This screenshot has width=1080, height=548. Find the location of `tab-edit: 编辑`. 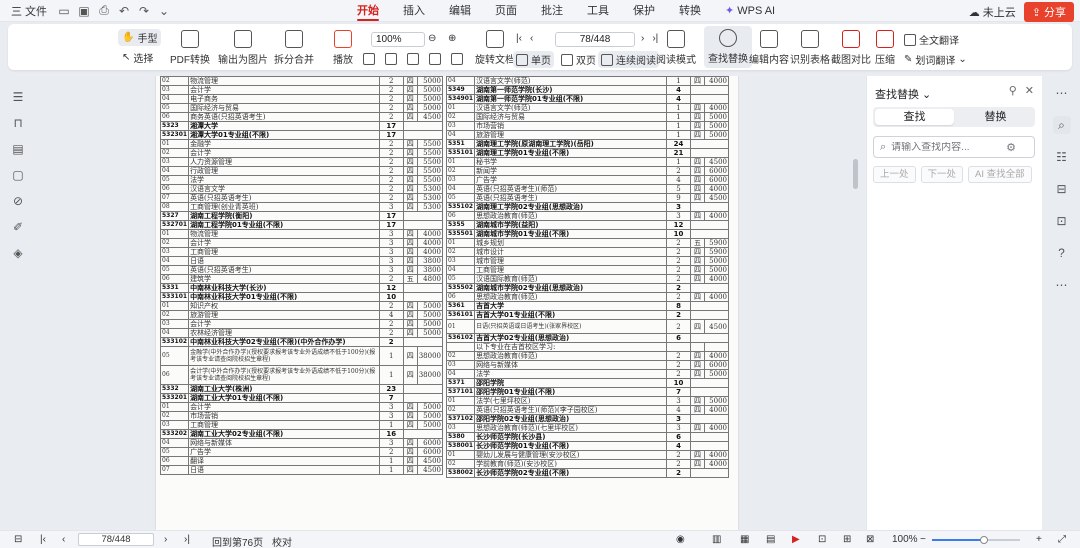

tab-edit: 编辑 is located at coordinates (460, 11).